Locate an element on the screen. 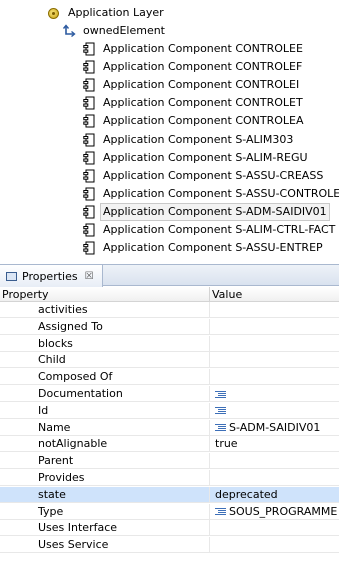  application-layer-icon is located at coordinates (53, 13).